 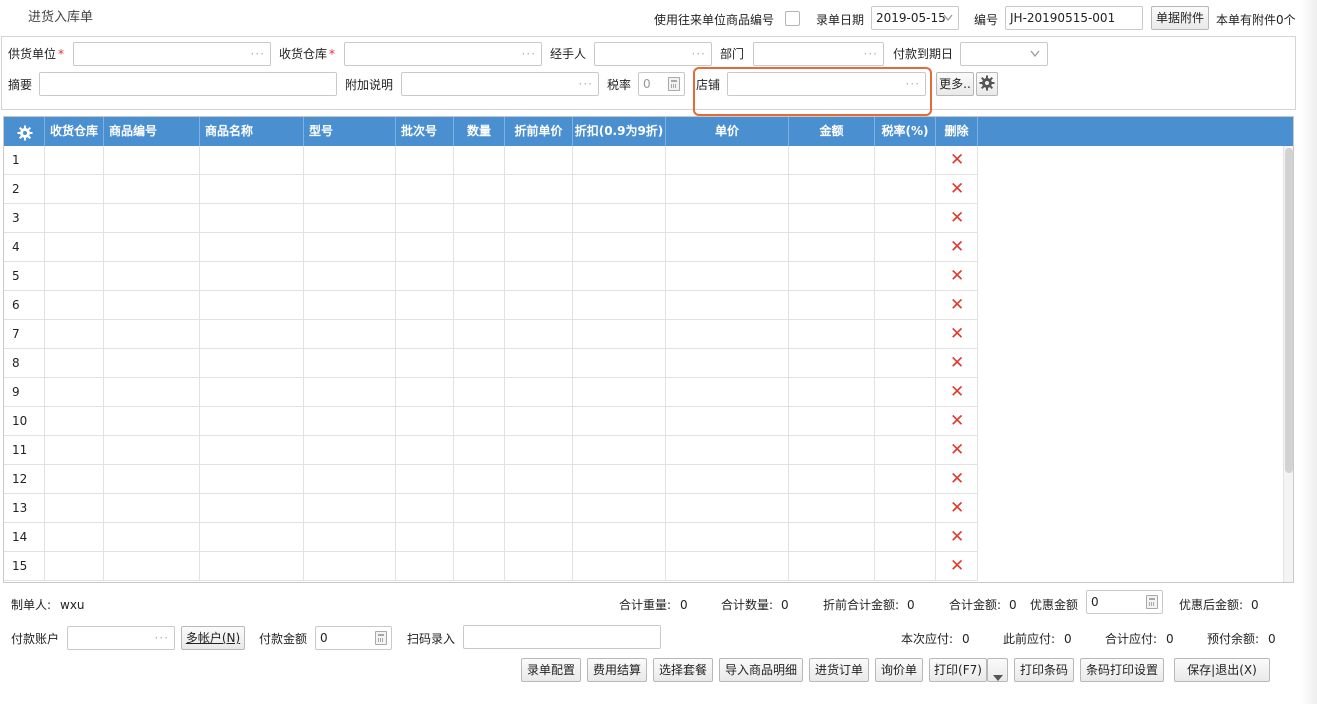 I want to click on table-row: 13 ✕, so click(x=491, y=508).